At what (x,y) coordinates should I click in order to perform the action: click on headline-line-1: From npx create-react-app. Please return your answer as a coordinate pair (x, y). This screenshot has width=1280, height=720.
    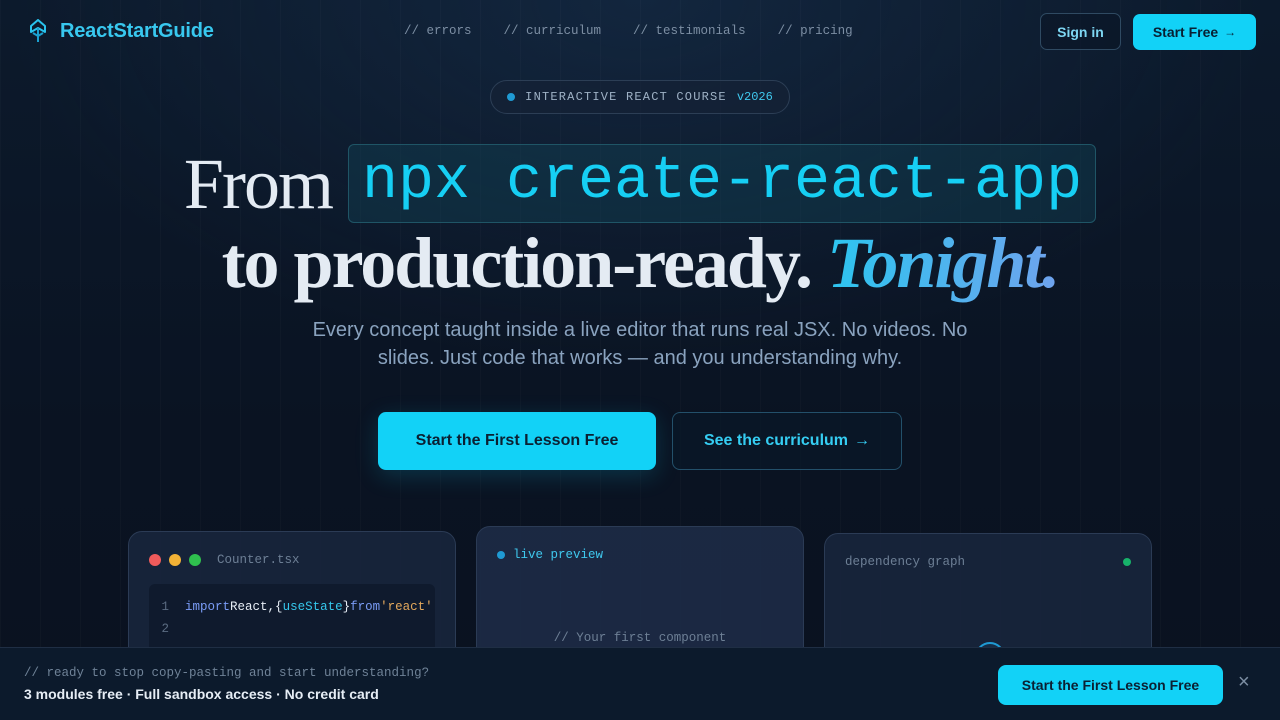
    Looking at the image, I should click on (640, 183).